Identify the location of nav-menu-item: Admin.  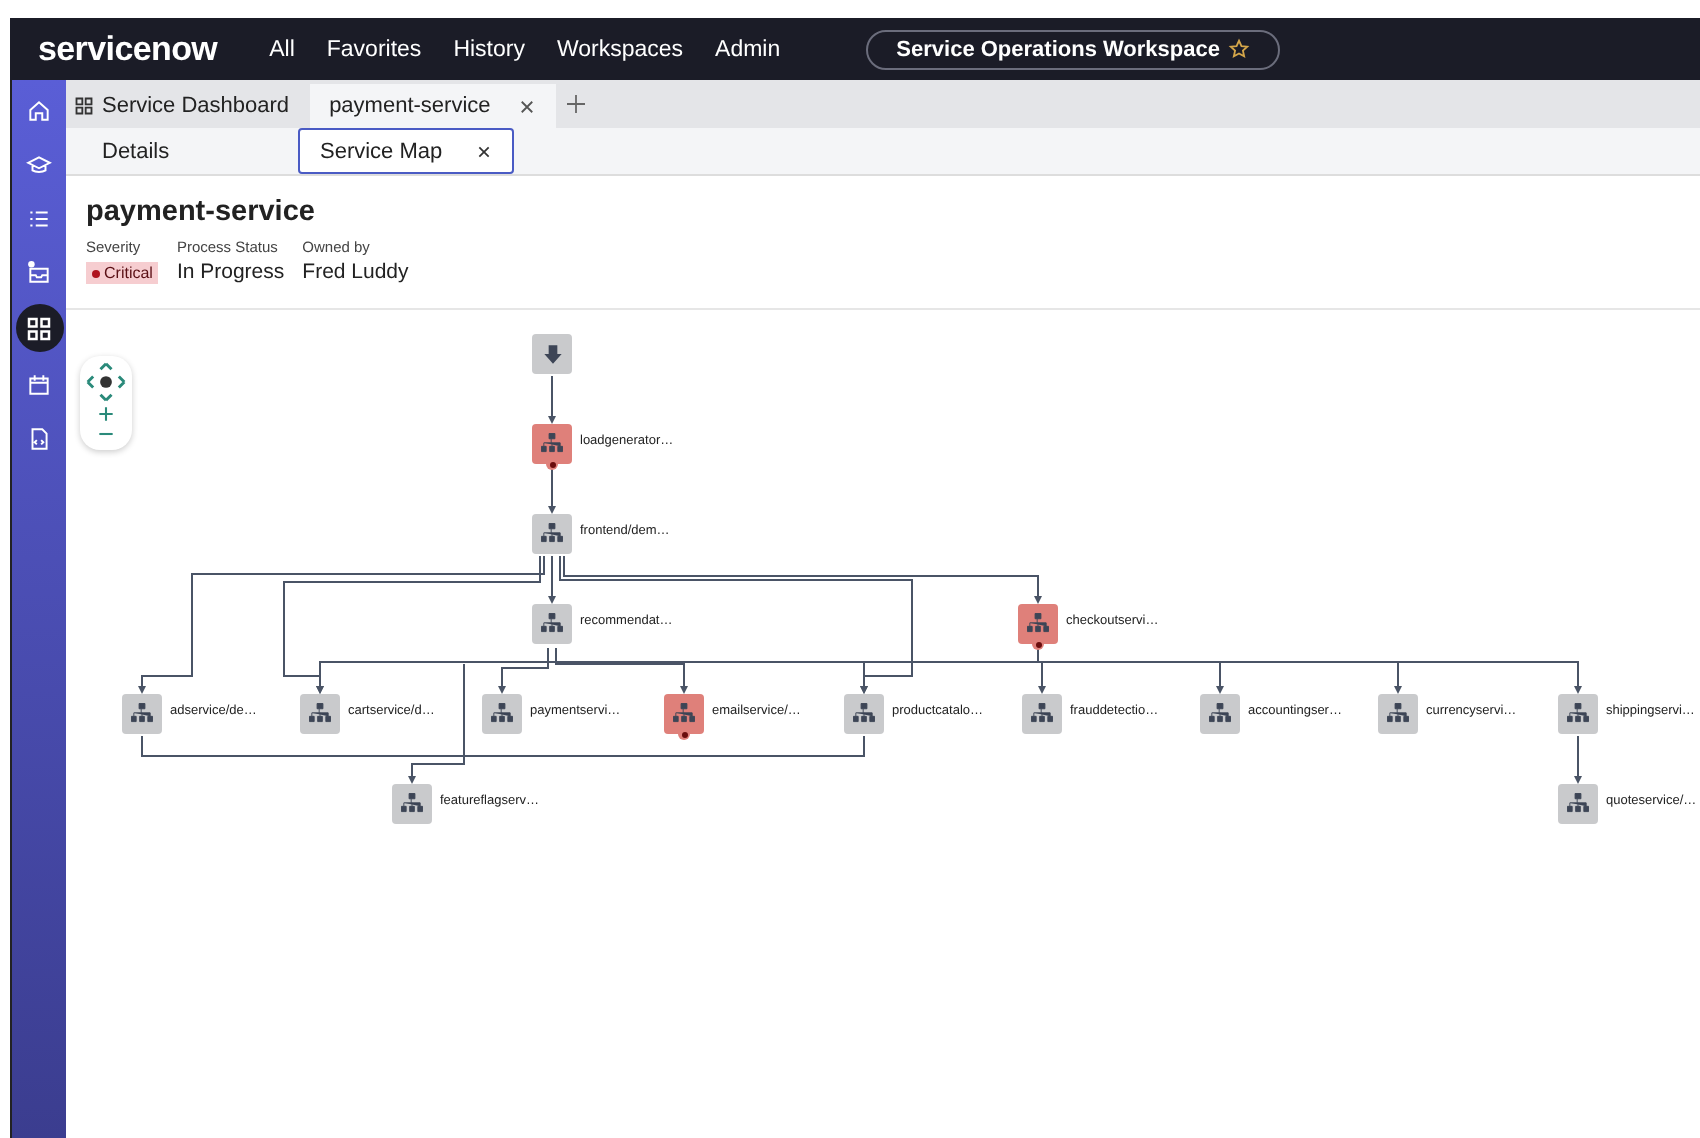
(748, 49).